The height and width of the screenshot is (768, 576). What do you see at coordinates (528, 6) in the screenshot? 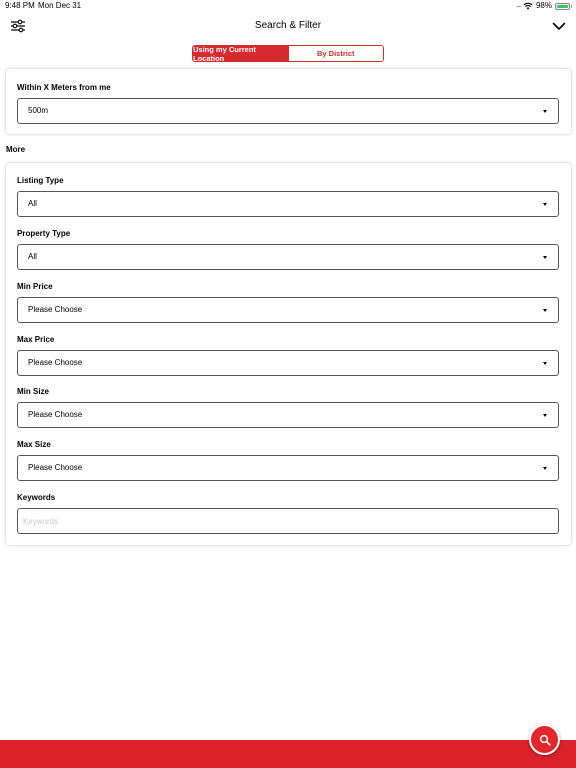
I see `wifi-icon` at bounding box center [528, 6].